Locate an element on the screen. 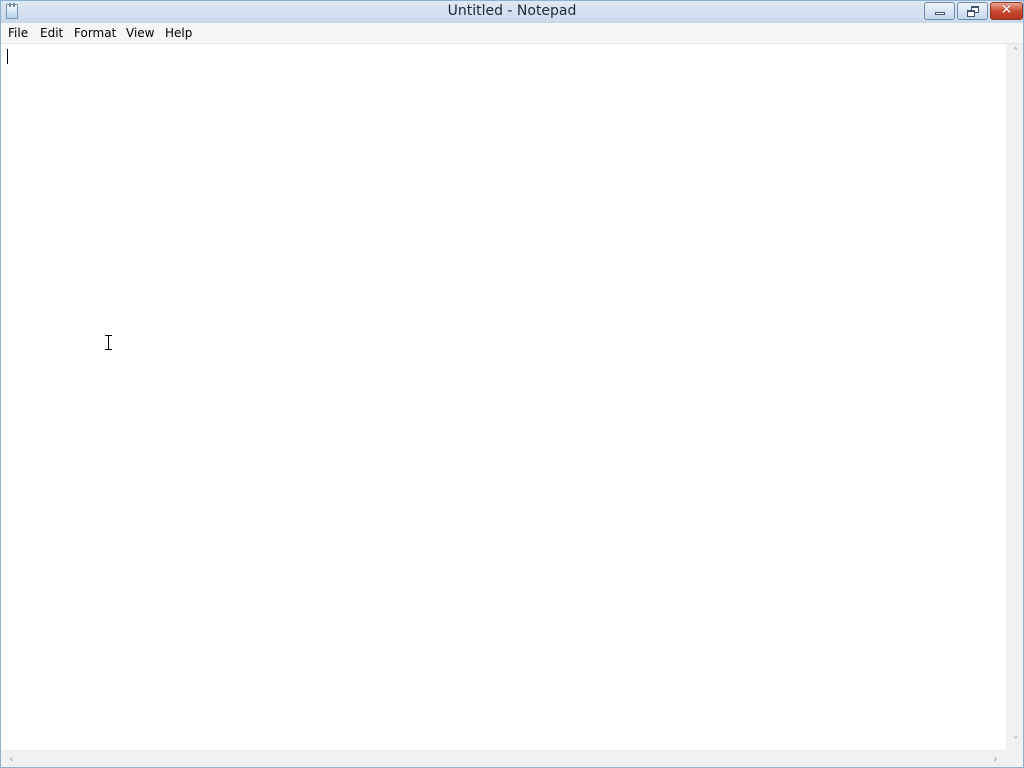  scroll-up-icon: ˄ is located at coordinates (1015, 52).